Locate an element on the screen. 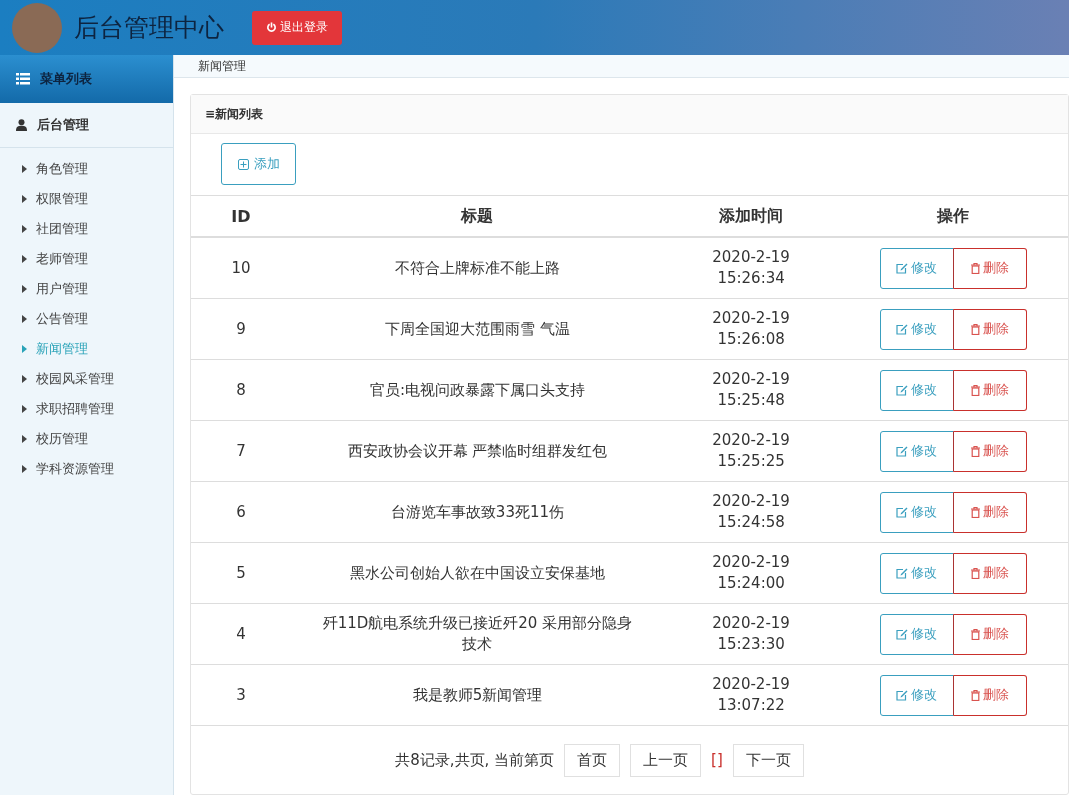 The width and height of the screenshot is (1069, 795). table-cell: 台游览车事故致33死11伤 is located at coordinates (477, 512).